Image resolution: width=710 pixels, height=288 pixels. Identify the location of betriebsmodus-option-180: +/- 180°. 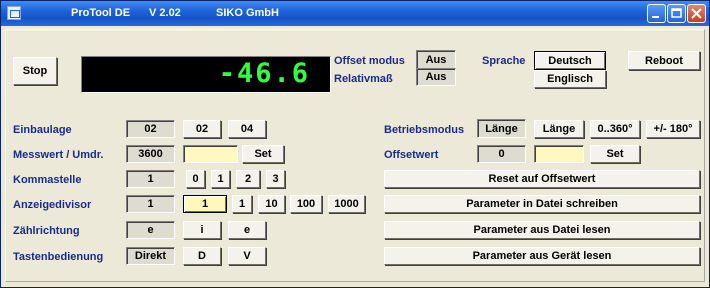
(673, 129).